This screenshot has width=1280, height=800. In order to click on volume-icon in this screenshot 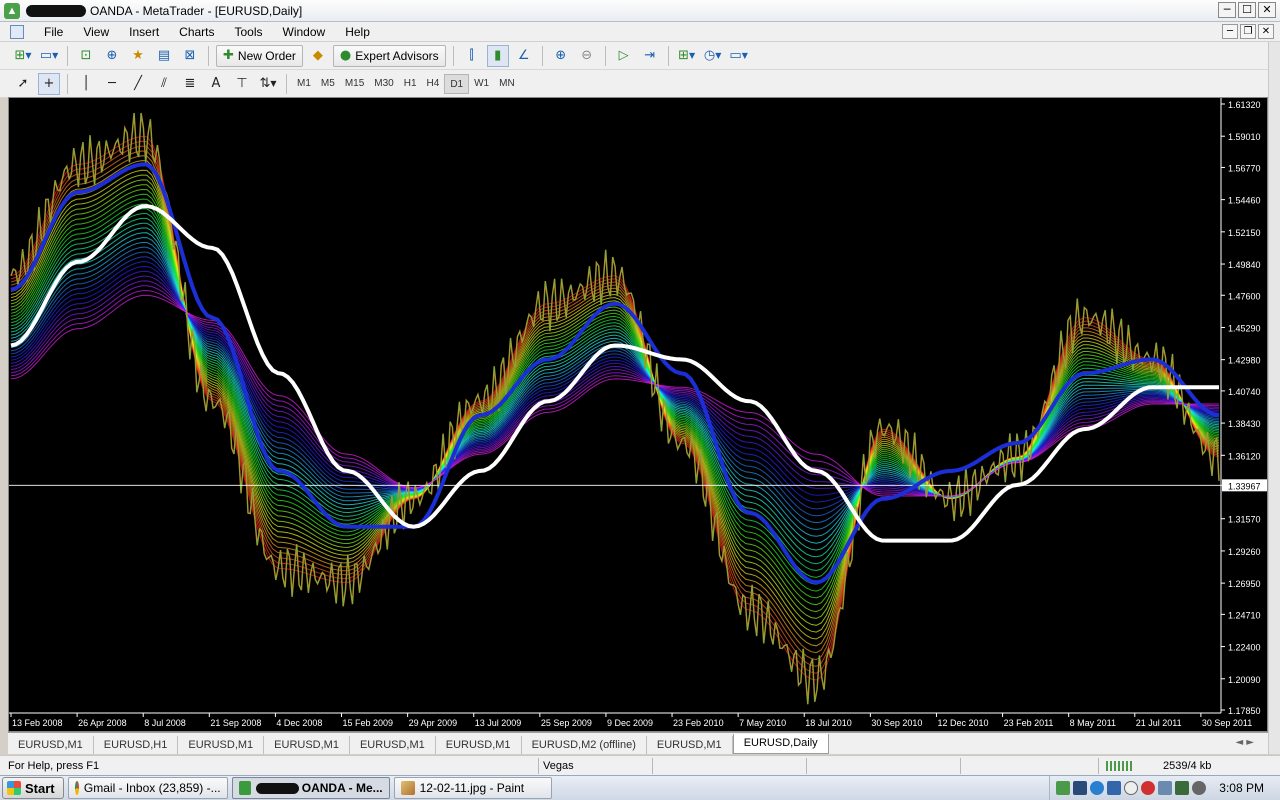, I will do `click(1199, 788)`.